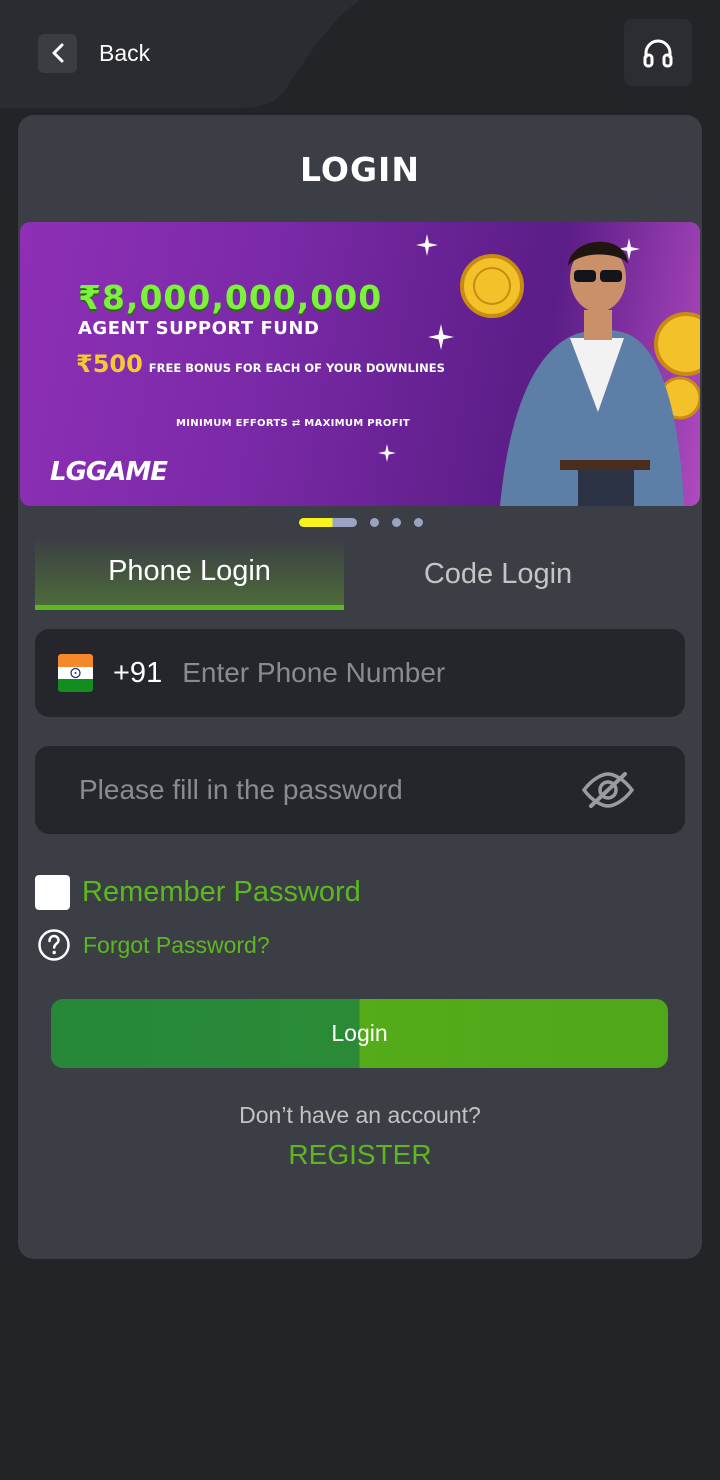 This screenshot has height=1480, width=720. I want to click on banner-logo: LGGAME, so click(109, 472).